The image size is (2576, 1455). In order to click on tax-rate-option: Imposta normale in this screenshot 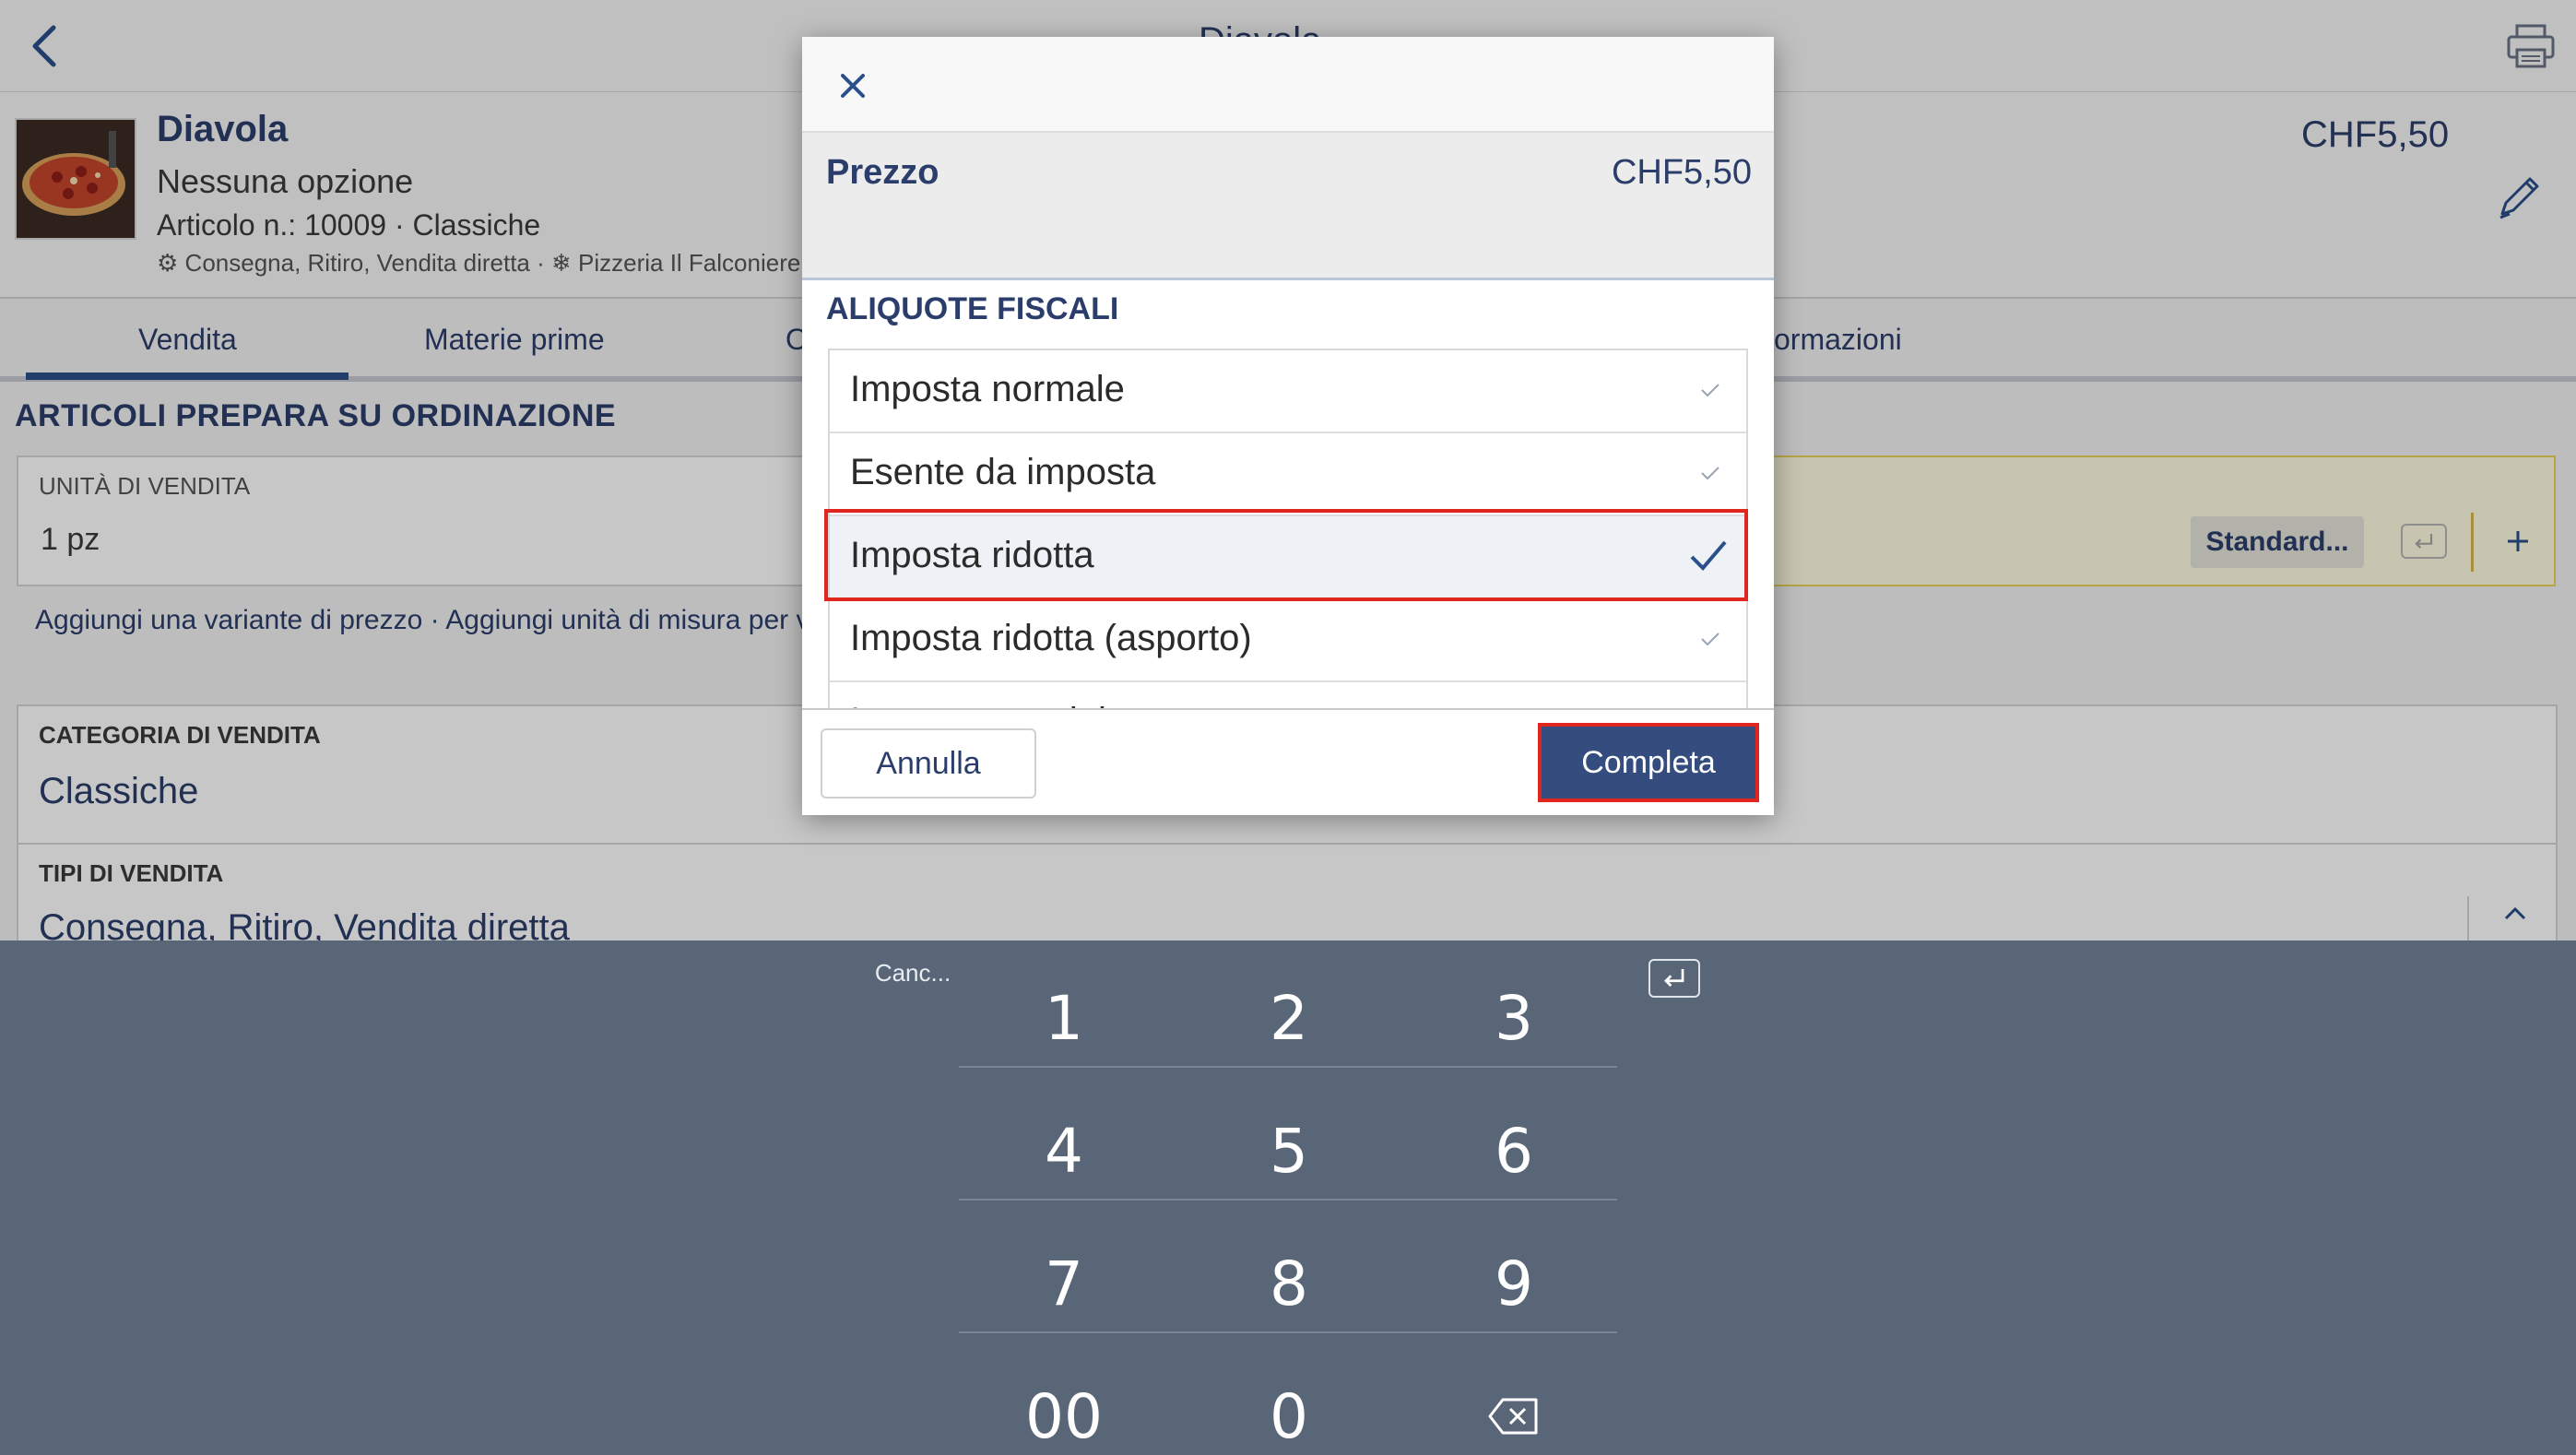, I will do `click(1288, 391)`.